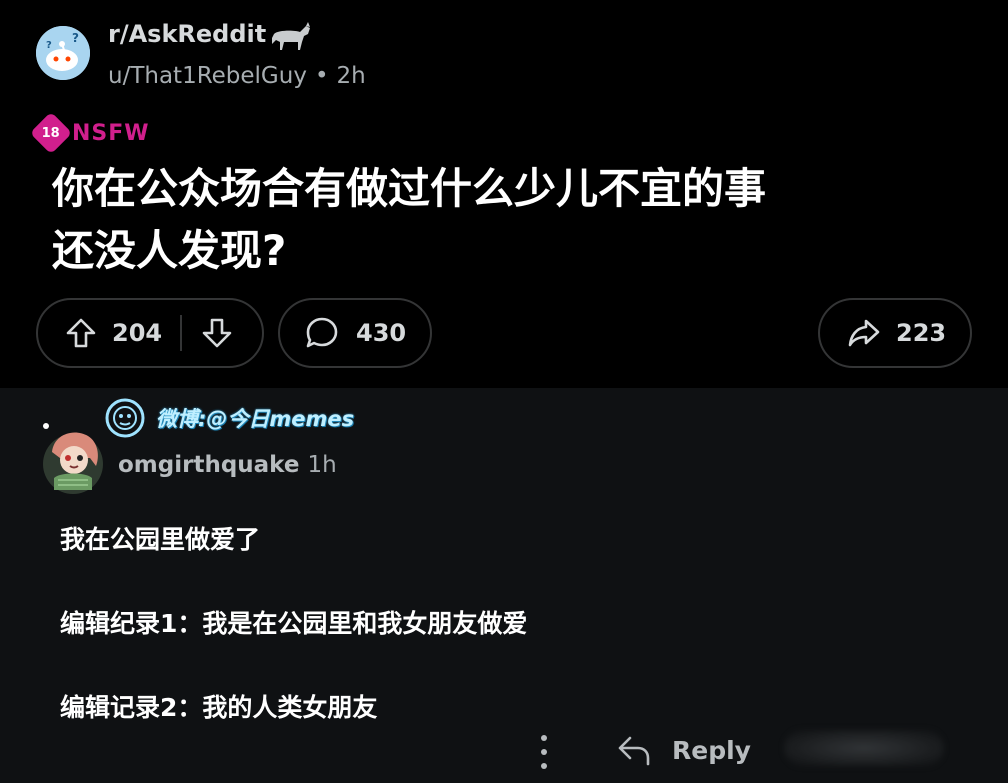 The width and height of the screenshot is (1008, 783). What do you see at coordinates (217, 333) in the screenshot?
I see `arrow-down-icon` at bounding box center [217, 333].